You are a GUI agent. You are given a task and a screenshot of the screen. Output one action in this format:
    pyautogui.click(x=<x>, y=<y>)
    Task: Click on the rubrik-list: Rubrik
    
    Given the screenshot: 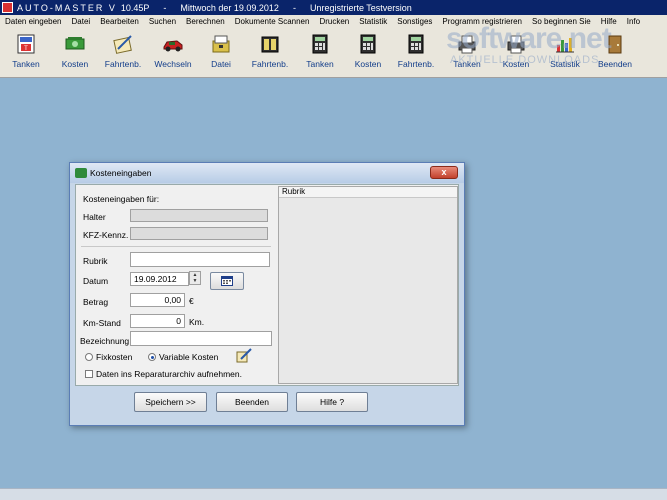 What is the action you would take?
    pyautogui.click(x=368, y=285)
    